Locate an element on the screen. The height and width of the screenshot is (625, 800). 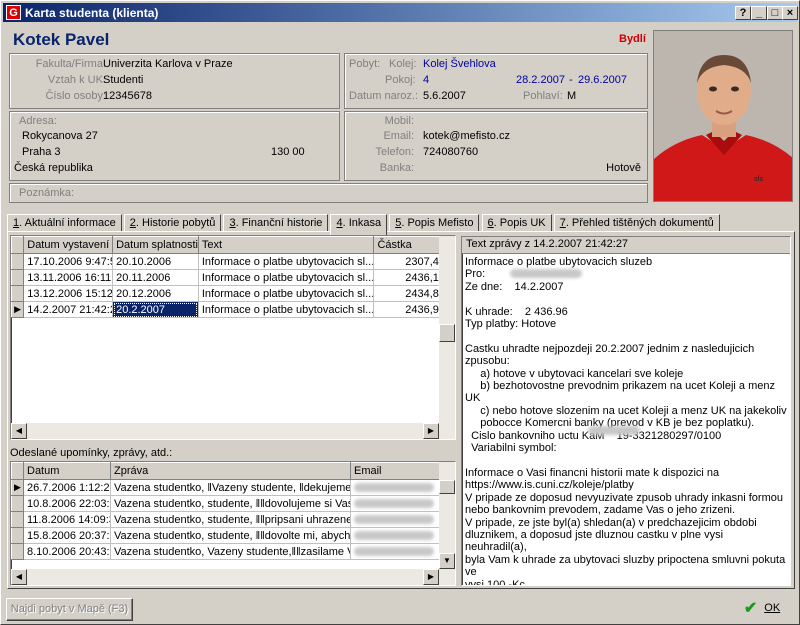
bank-label: Banka: is located at coordinates (396, 168).